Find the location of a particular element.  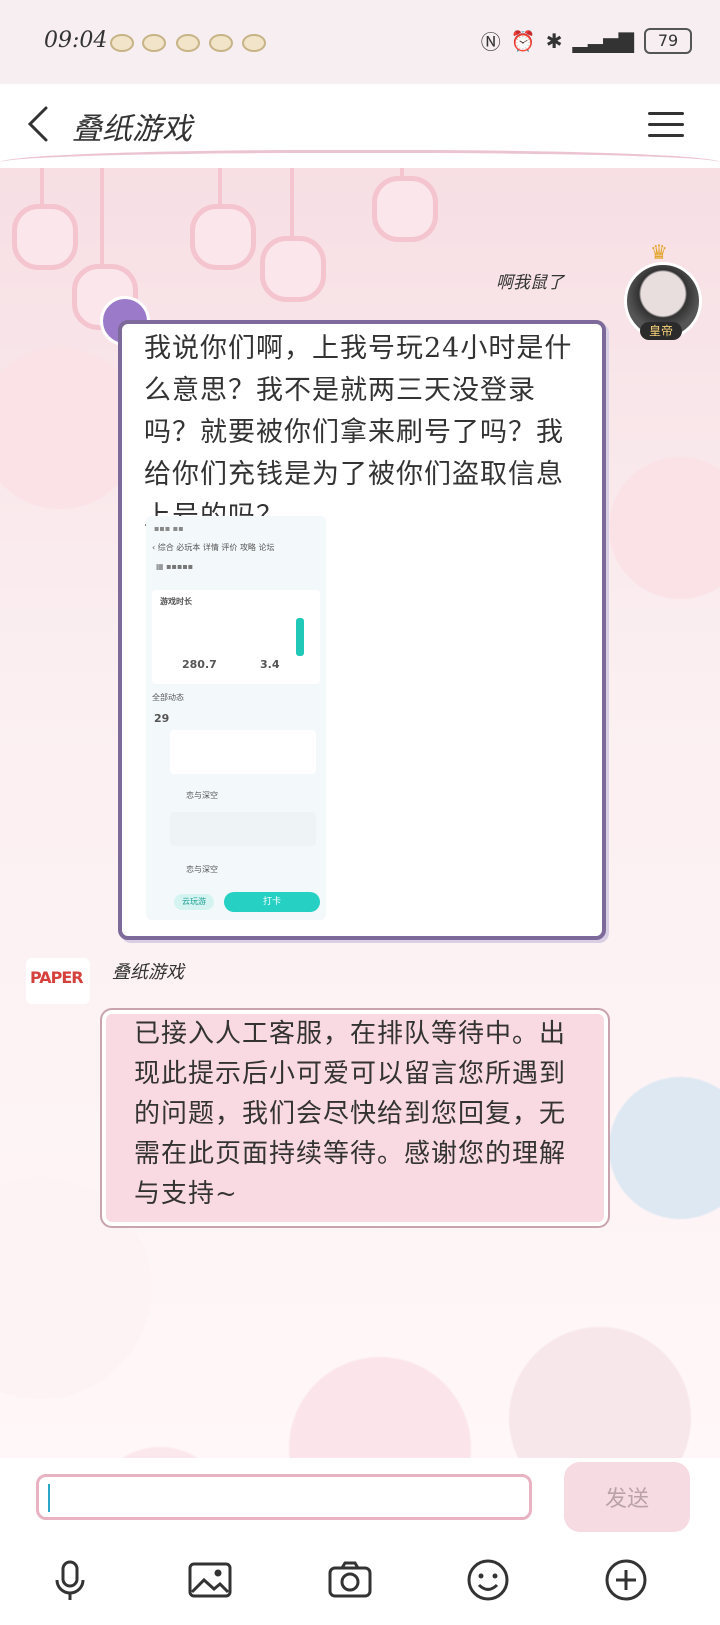

status-time: 09:04 is located at coordinates (76, 40).